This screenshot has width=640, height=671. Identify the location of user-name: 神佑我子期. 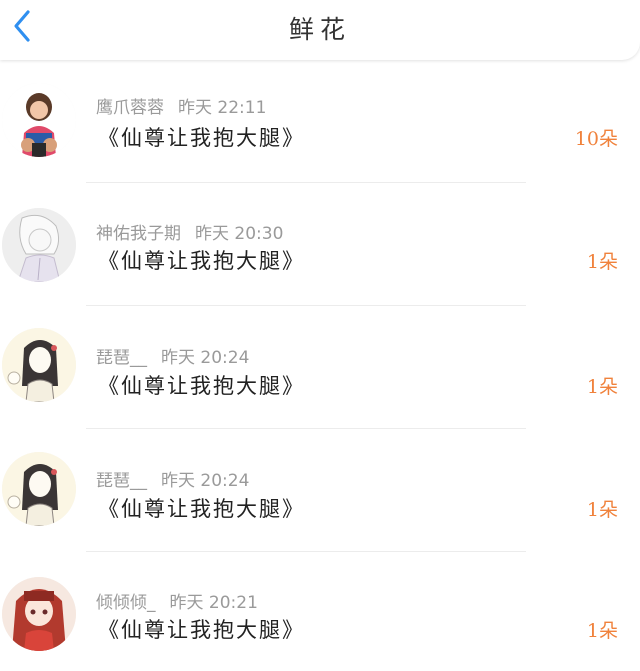
(138, 234).